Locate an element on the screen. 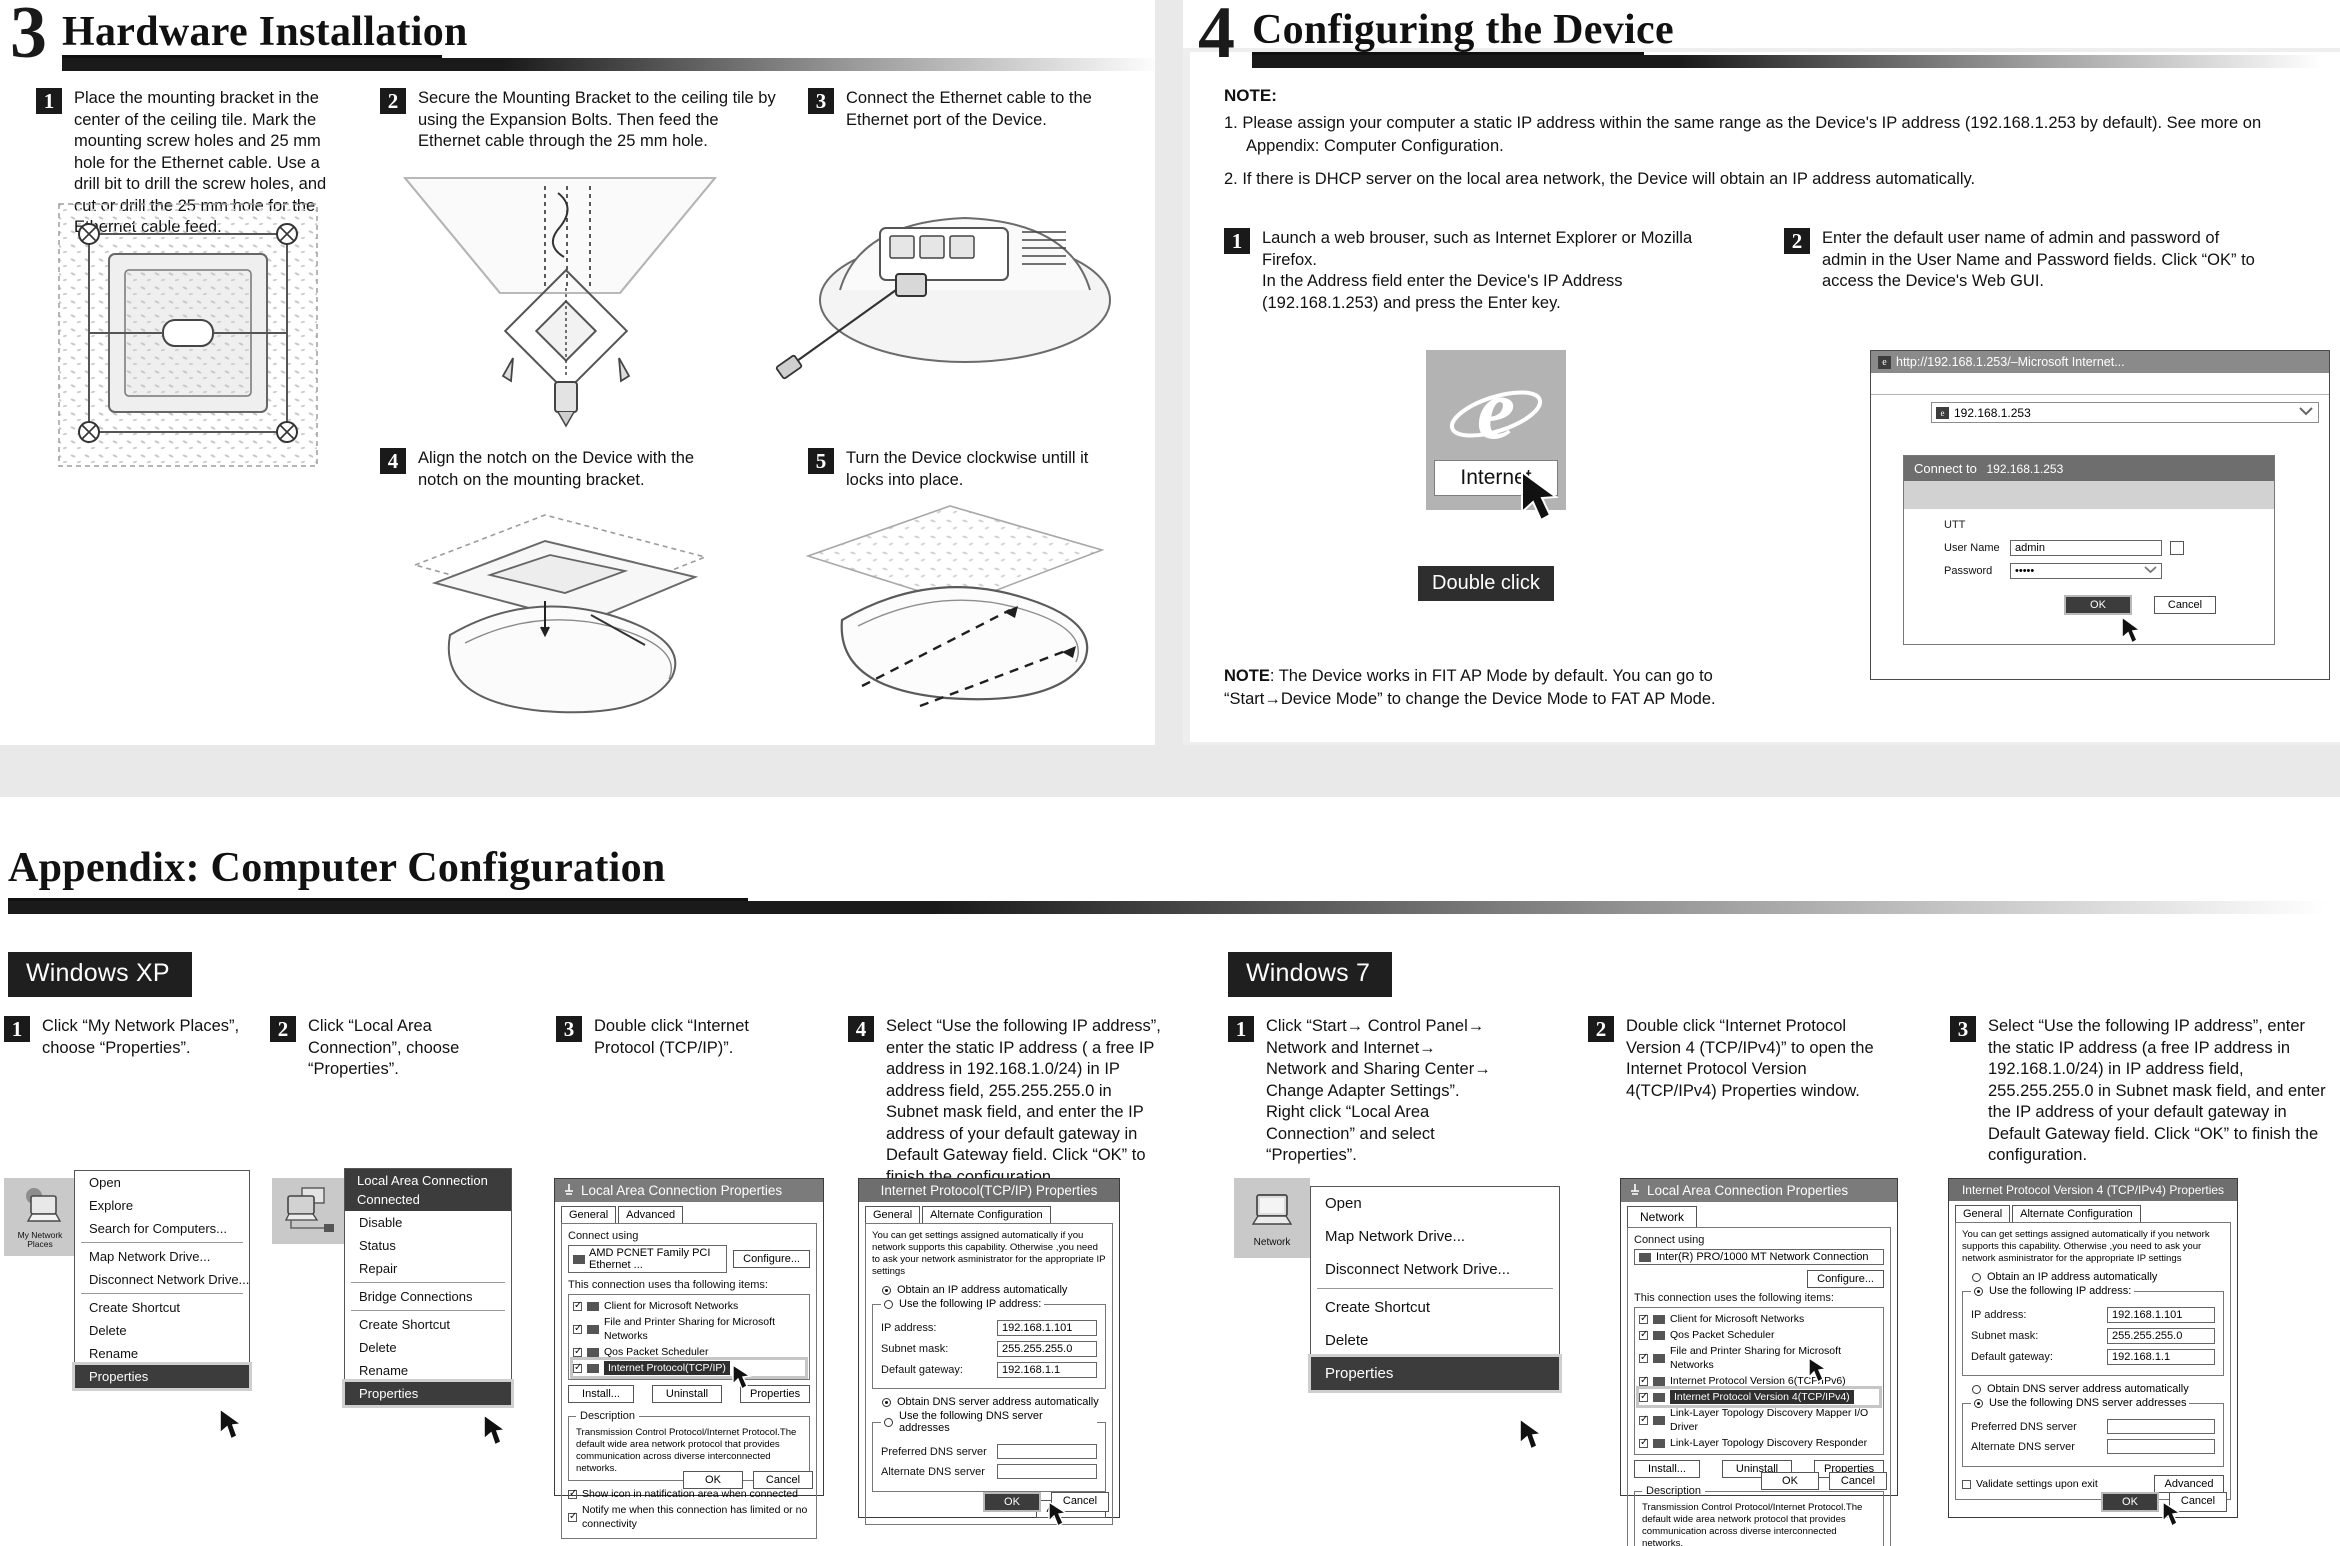  password-input: ••••• is located at coordinates (2086, 571).